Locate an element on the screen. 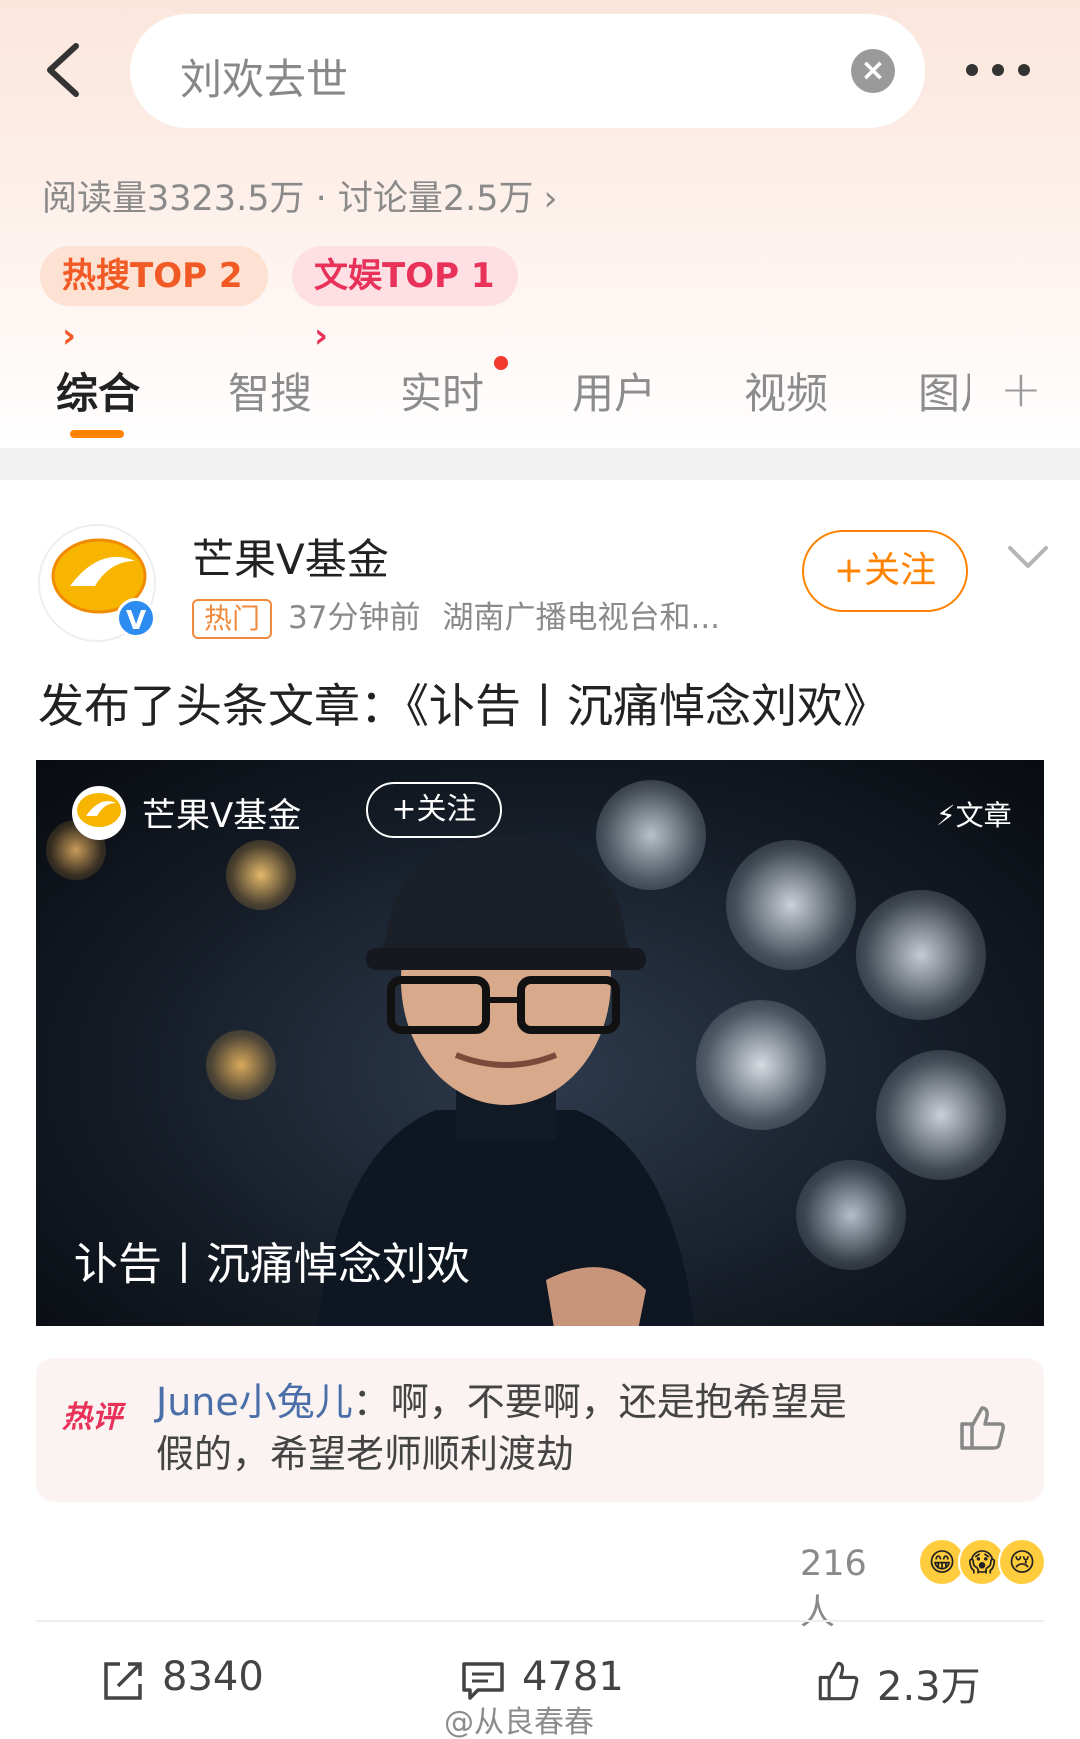 This screenshot has height=1739, width=1080. mango-logo-icon is located at coordinates (99, 810).